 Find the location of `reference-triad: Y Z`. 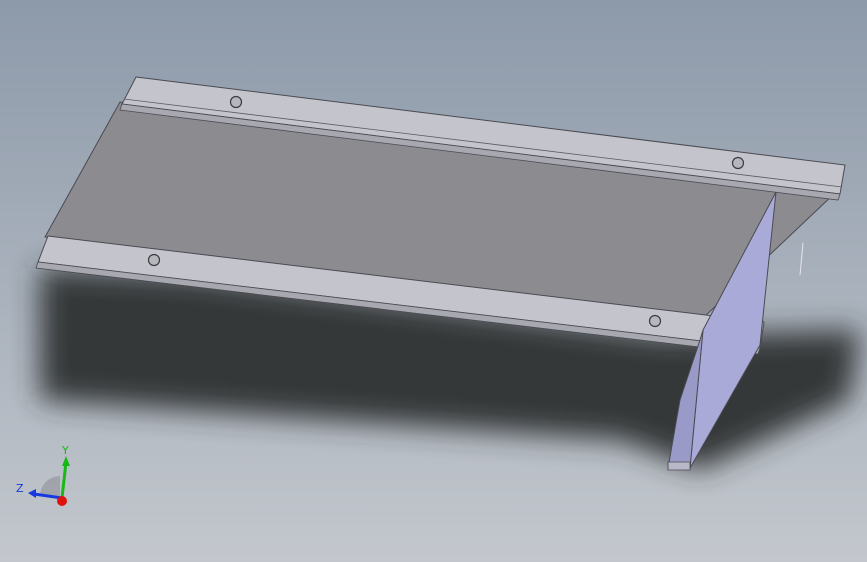

reference-triad: Y Z is located at coordinates (48, 480).